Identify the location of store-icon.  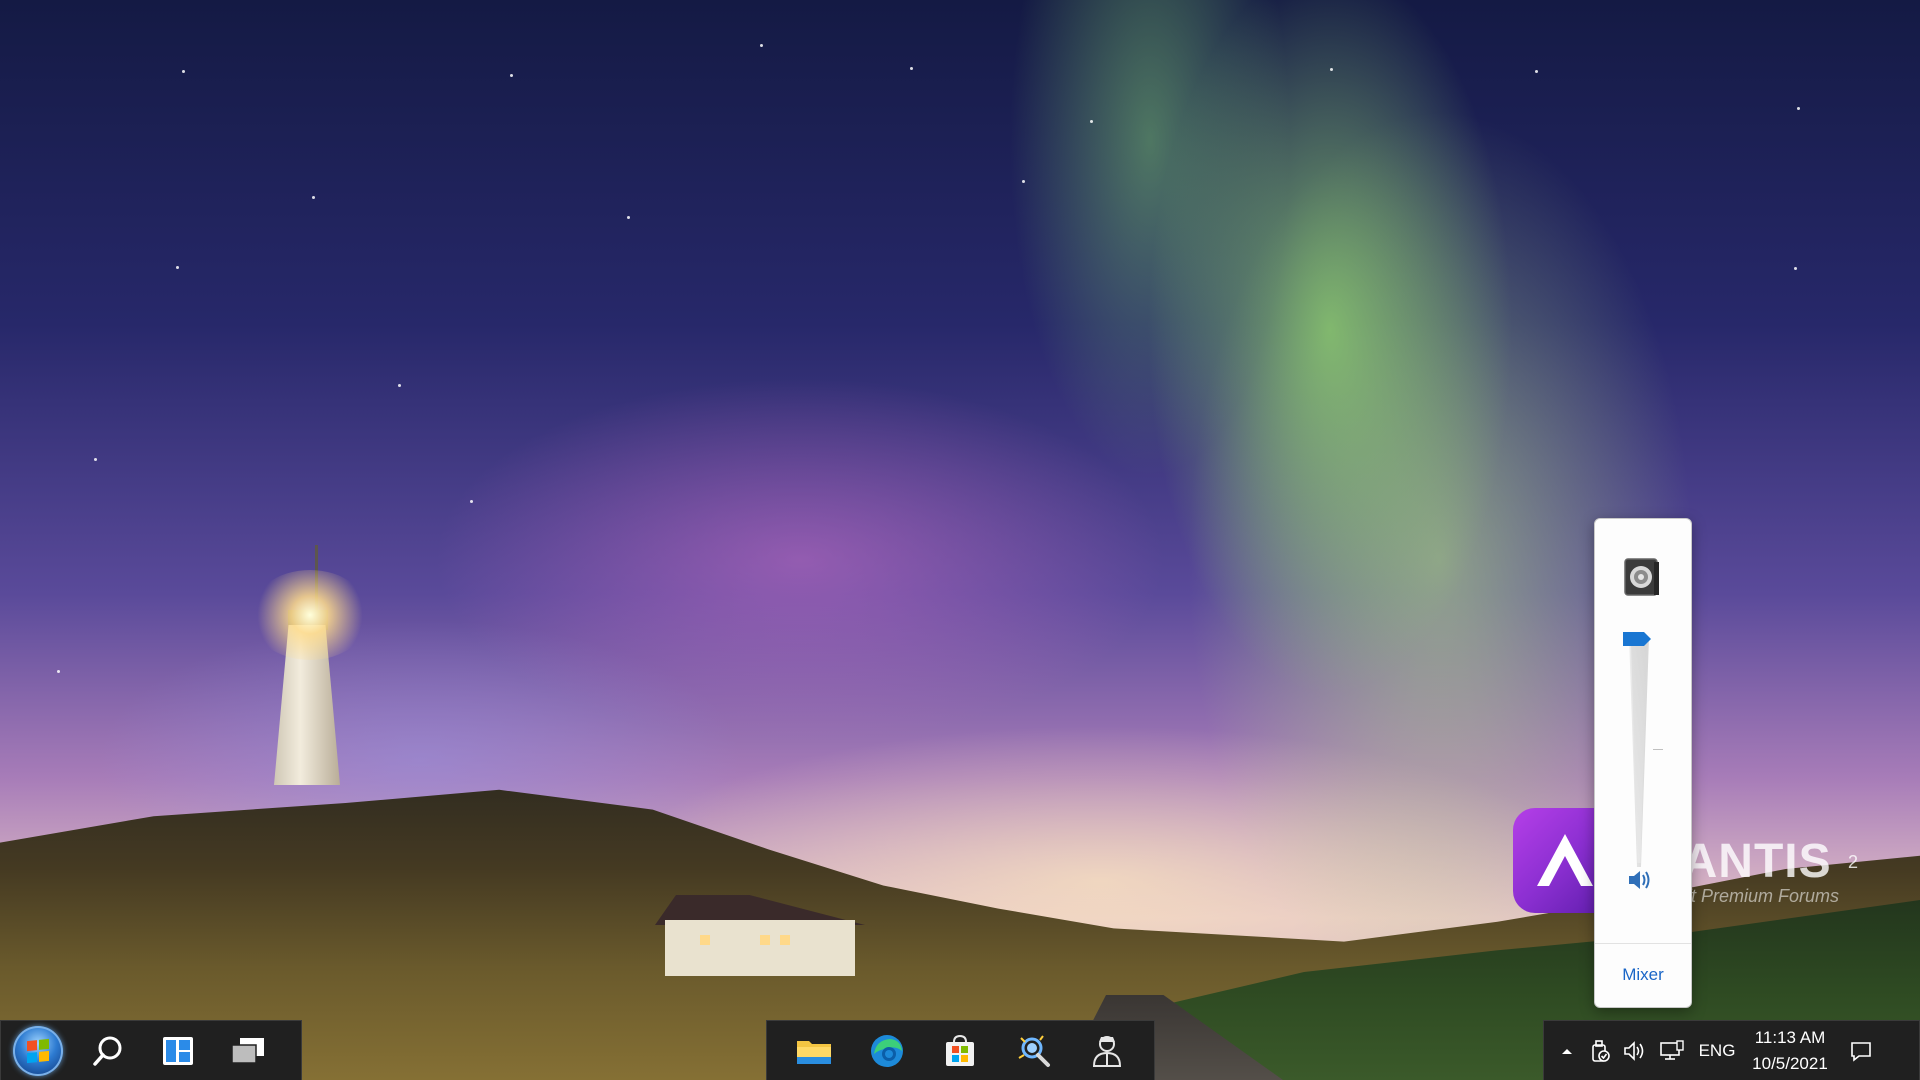
(960, 1050).